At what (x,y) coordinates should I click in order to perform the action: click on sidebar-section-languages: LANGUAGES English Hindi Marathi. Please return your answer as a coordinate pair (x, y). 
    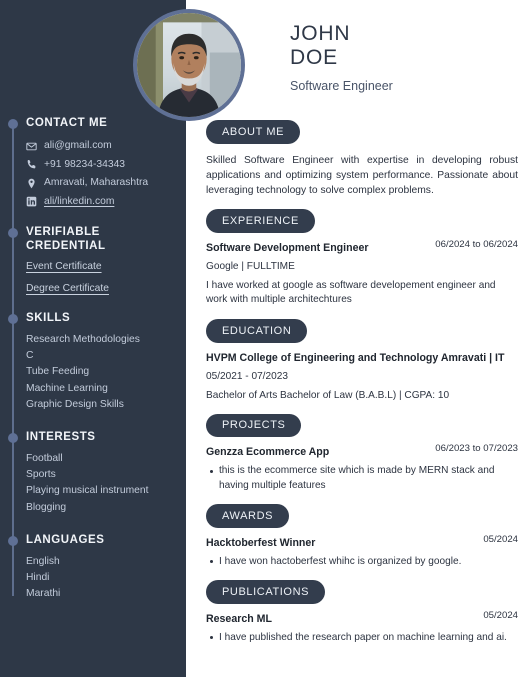
    Looking at the image, I should click on (93, 568).